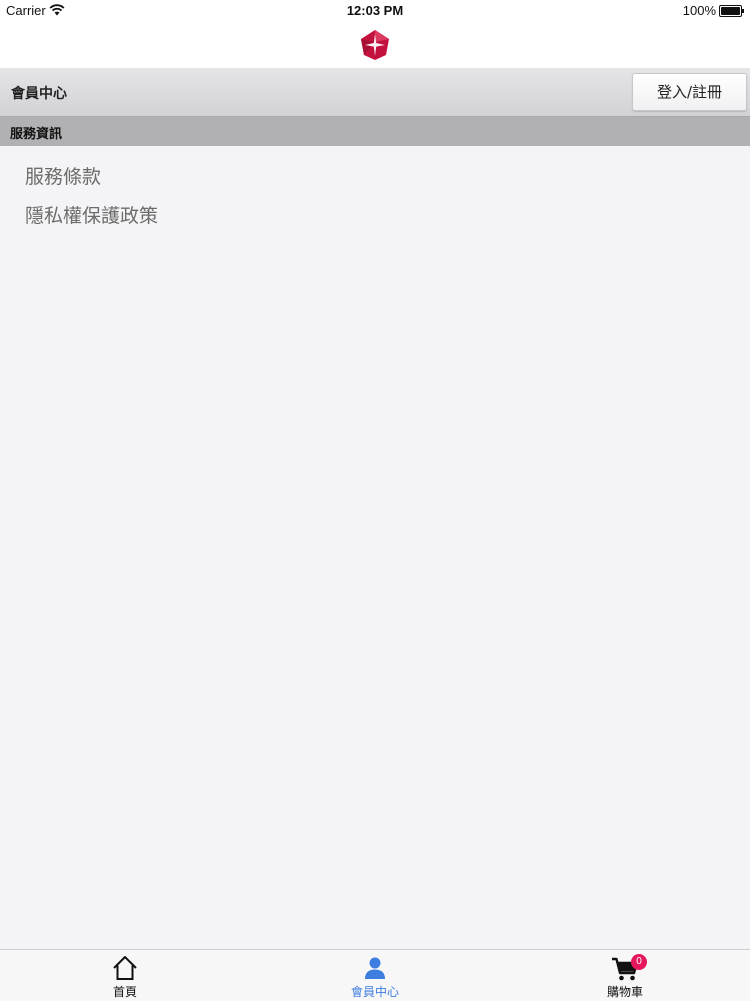 The image size is (750, 1001). I want to click on section-title: 服務資訊, so click(36, 134).